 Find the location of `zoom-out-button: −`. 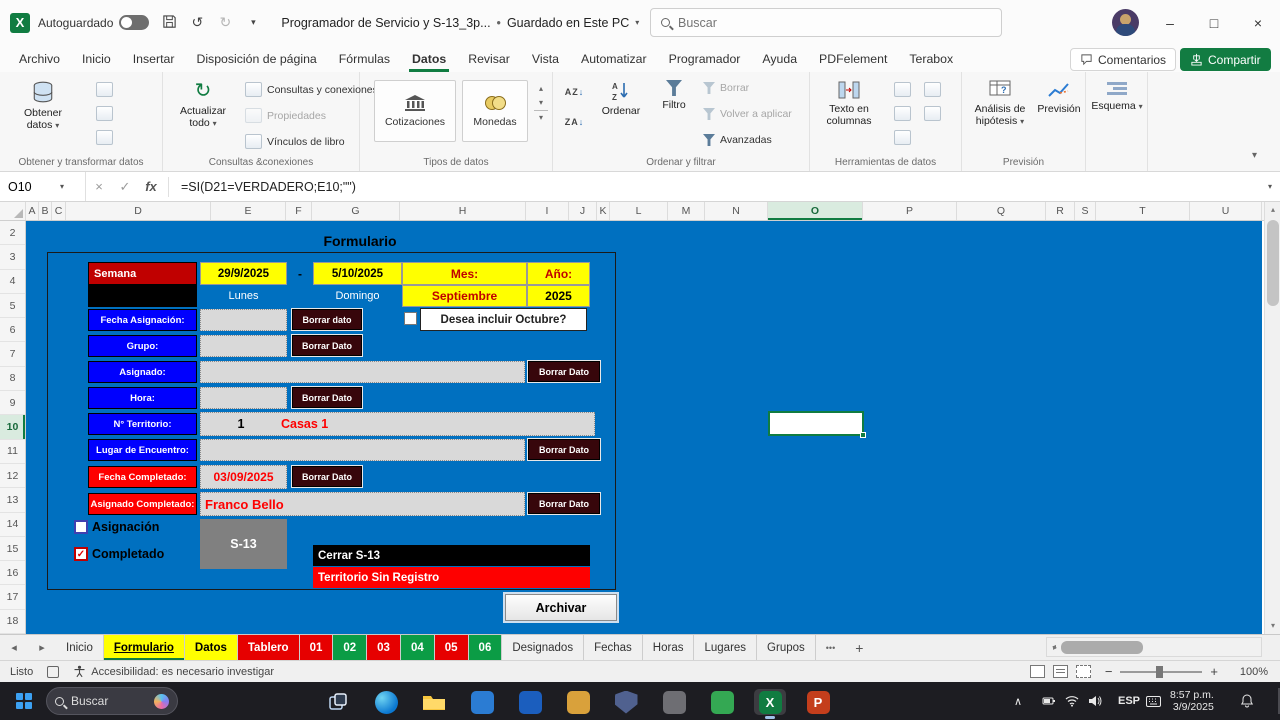

zoom-out-button: − is located at coordinates (1109, 671).